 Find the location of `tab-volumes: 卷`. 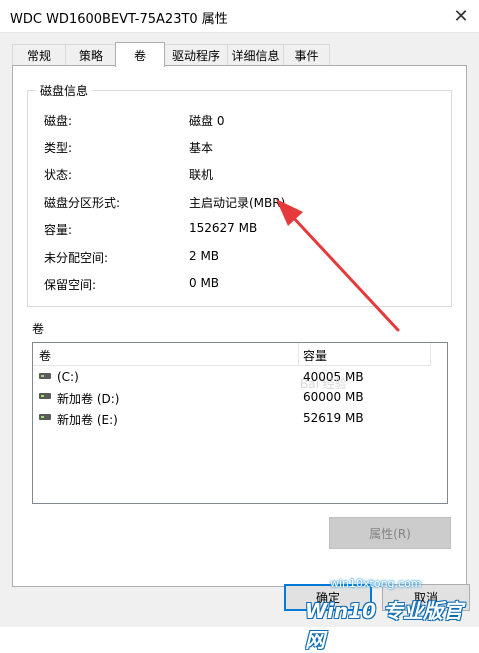

tab-volumes: 卷 is located at coordinates (140, 54).